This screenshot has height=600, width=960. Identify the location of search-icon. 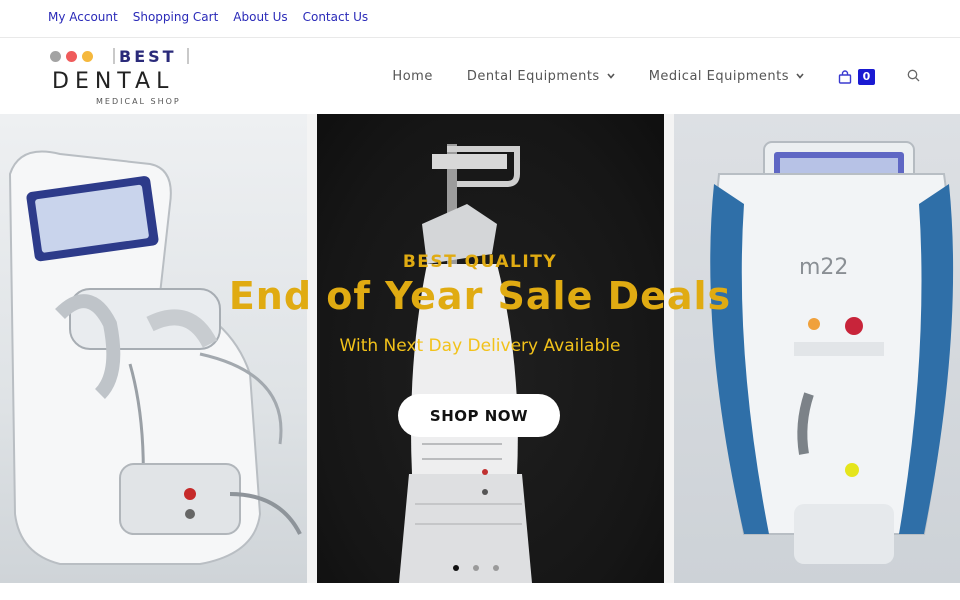
(913, 76).